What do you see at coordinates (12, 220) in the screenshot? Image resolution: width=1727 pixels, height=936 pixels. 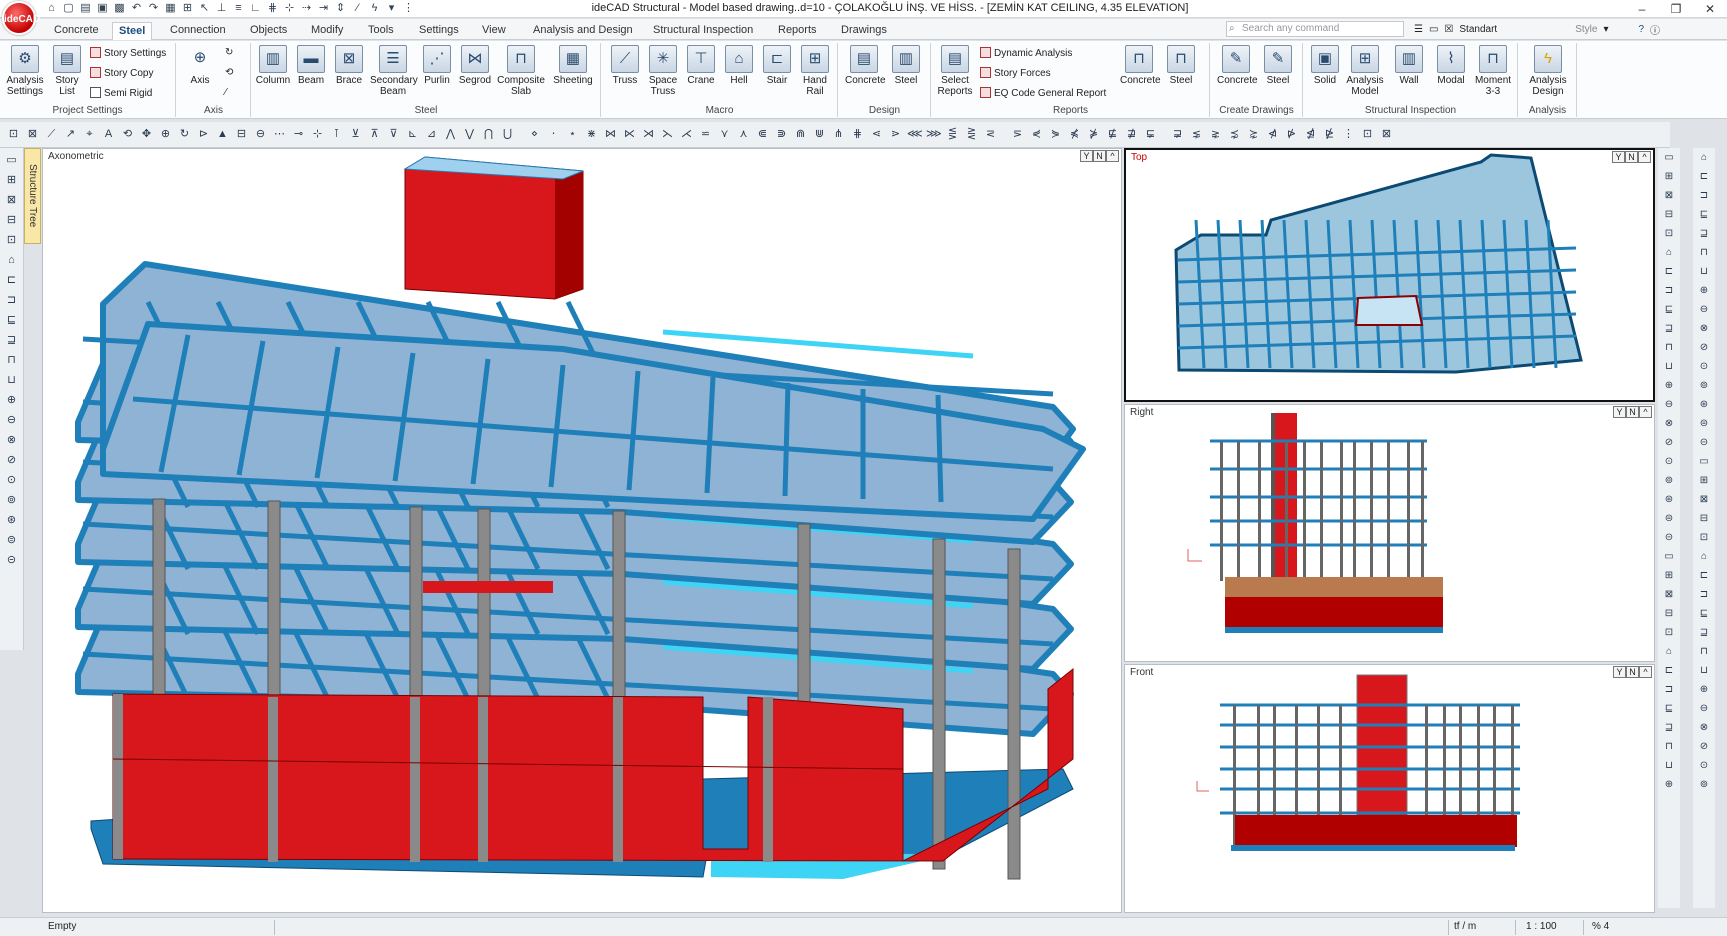 I see `left-tool-icon: ⊟` at bounding box center [12, 220].